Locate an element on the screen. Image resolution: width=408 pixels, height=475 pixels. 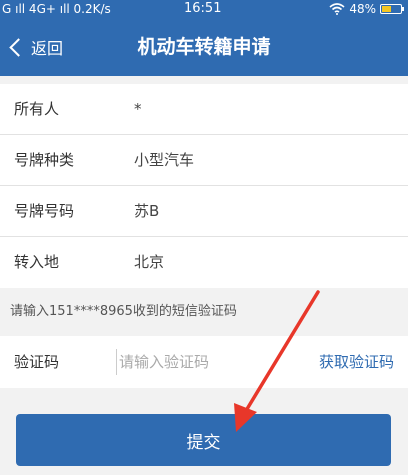
battery-fill is located at coordinates (386, 9).